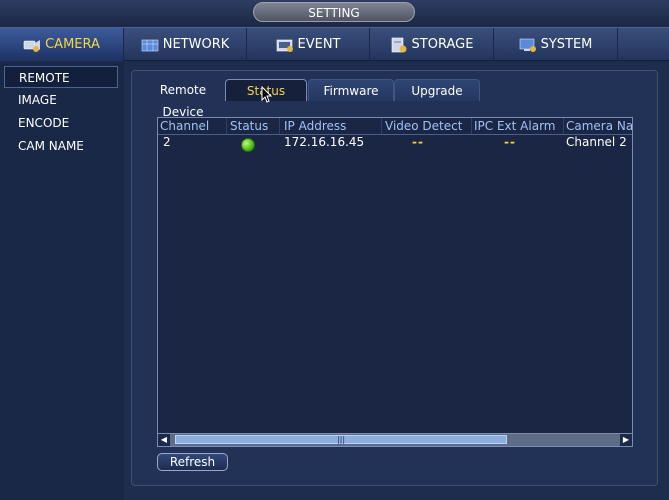 This screenshot has width=669, height=500. I want to click on network-icon, so click(150, 45).